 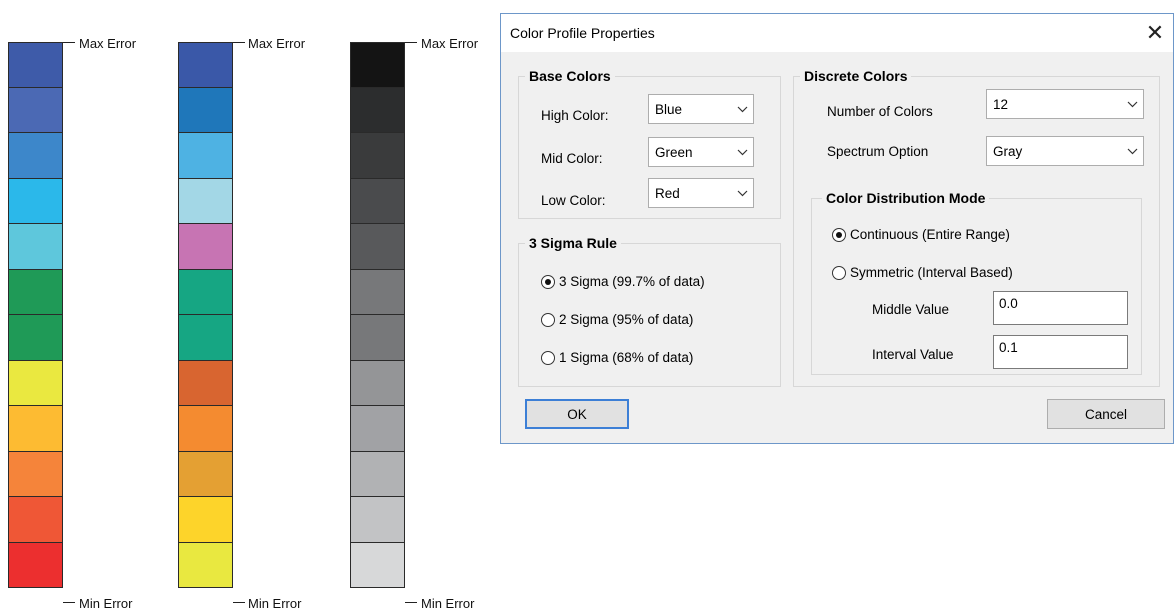 I want to click on discrete-colors-title: Discrete Colors, so click(x=856, y=76).